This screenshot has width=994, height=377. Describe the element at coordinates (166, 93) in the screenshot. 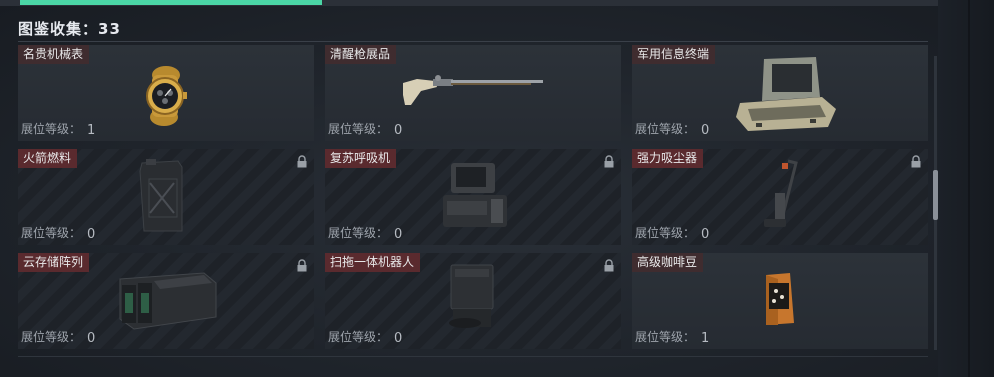

I see `collection-card-watch: 名贵机械表 展位等级： 1` at that location.